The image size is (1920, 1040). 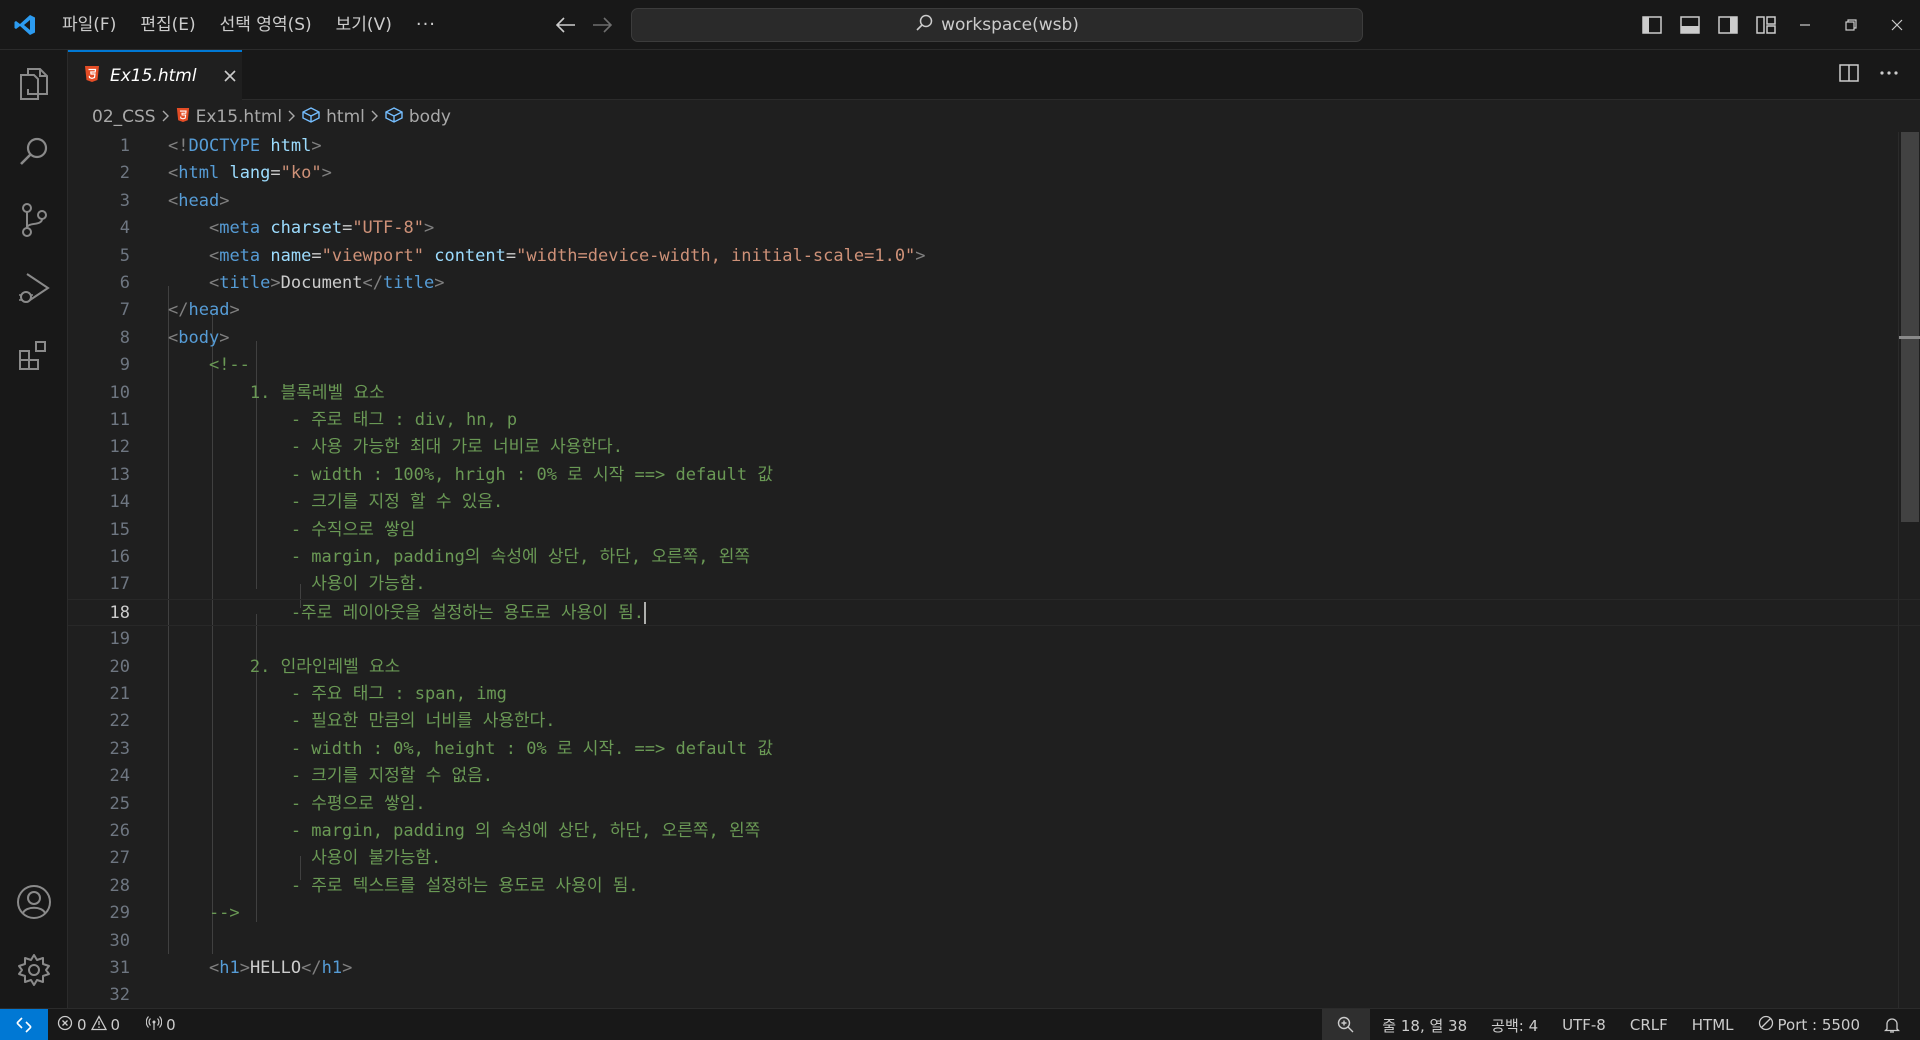 I want to click on encoding-setting: UTF-8, so click(x=1584, y=1024).